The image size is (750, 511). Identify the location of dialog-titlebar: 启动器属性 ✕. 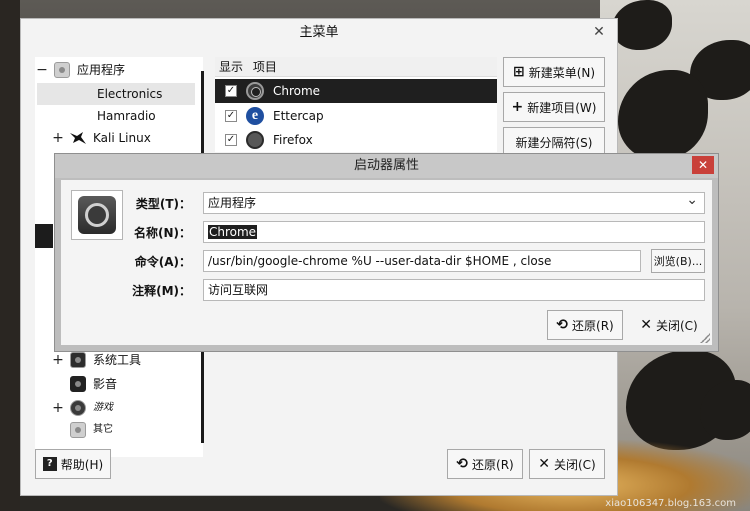
(386, 166).